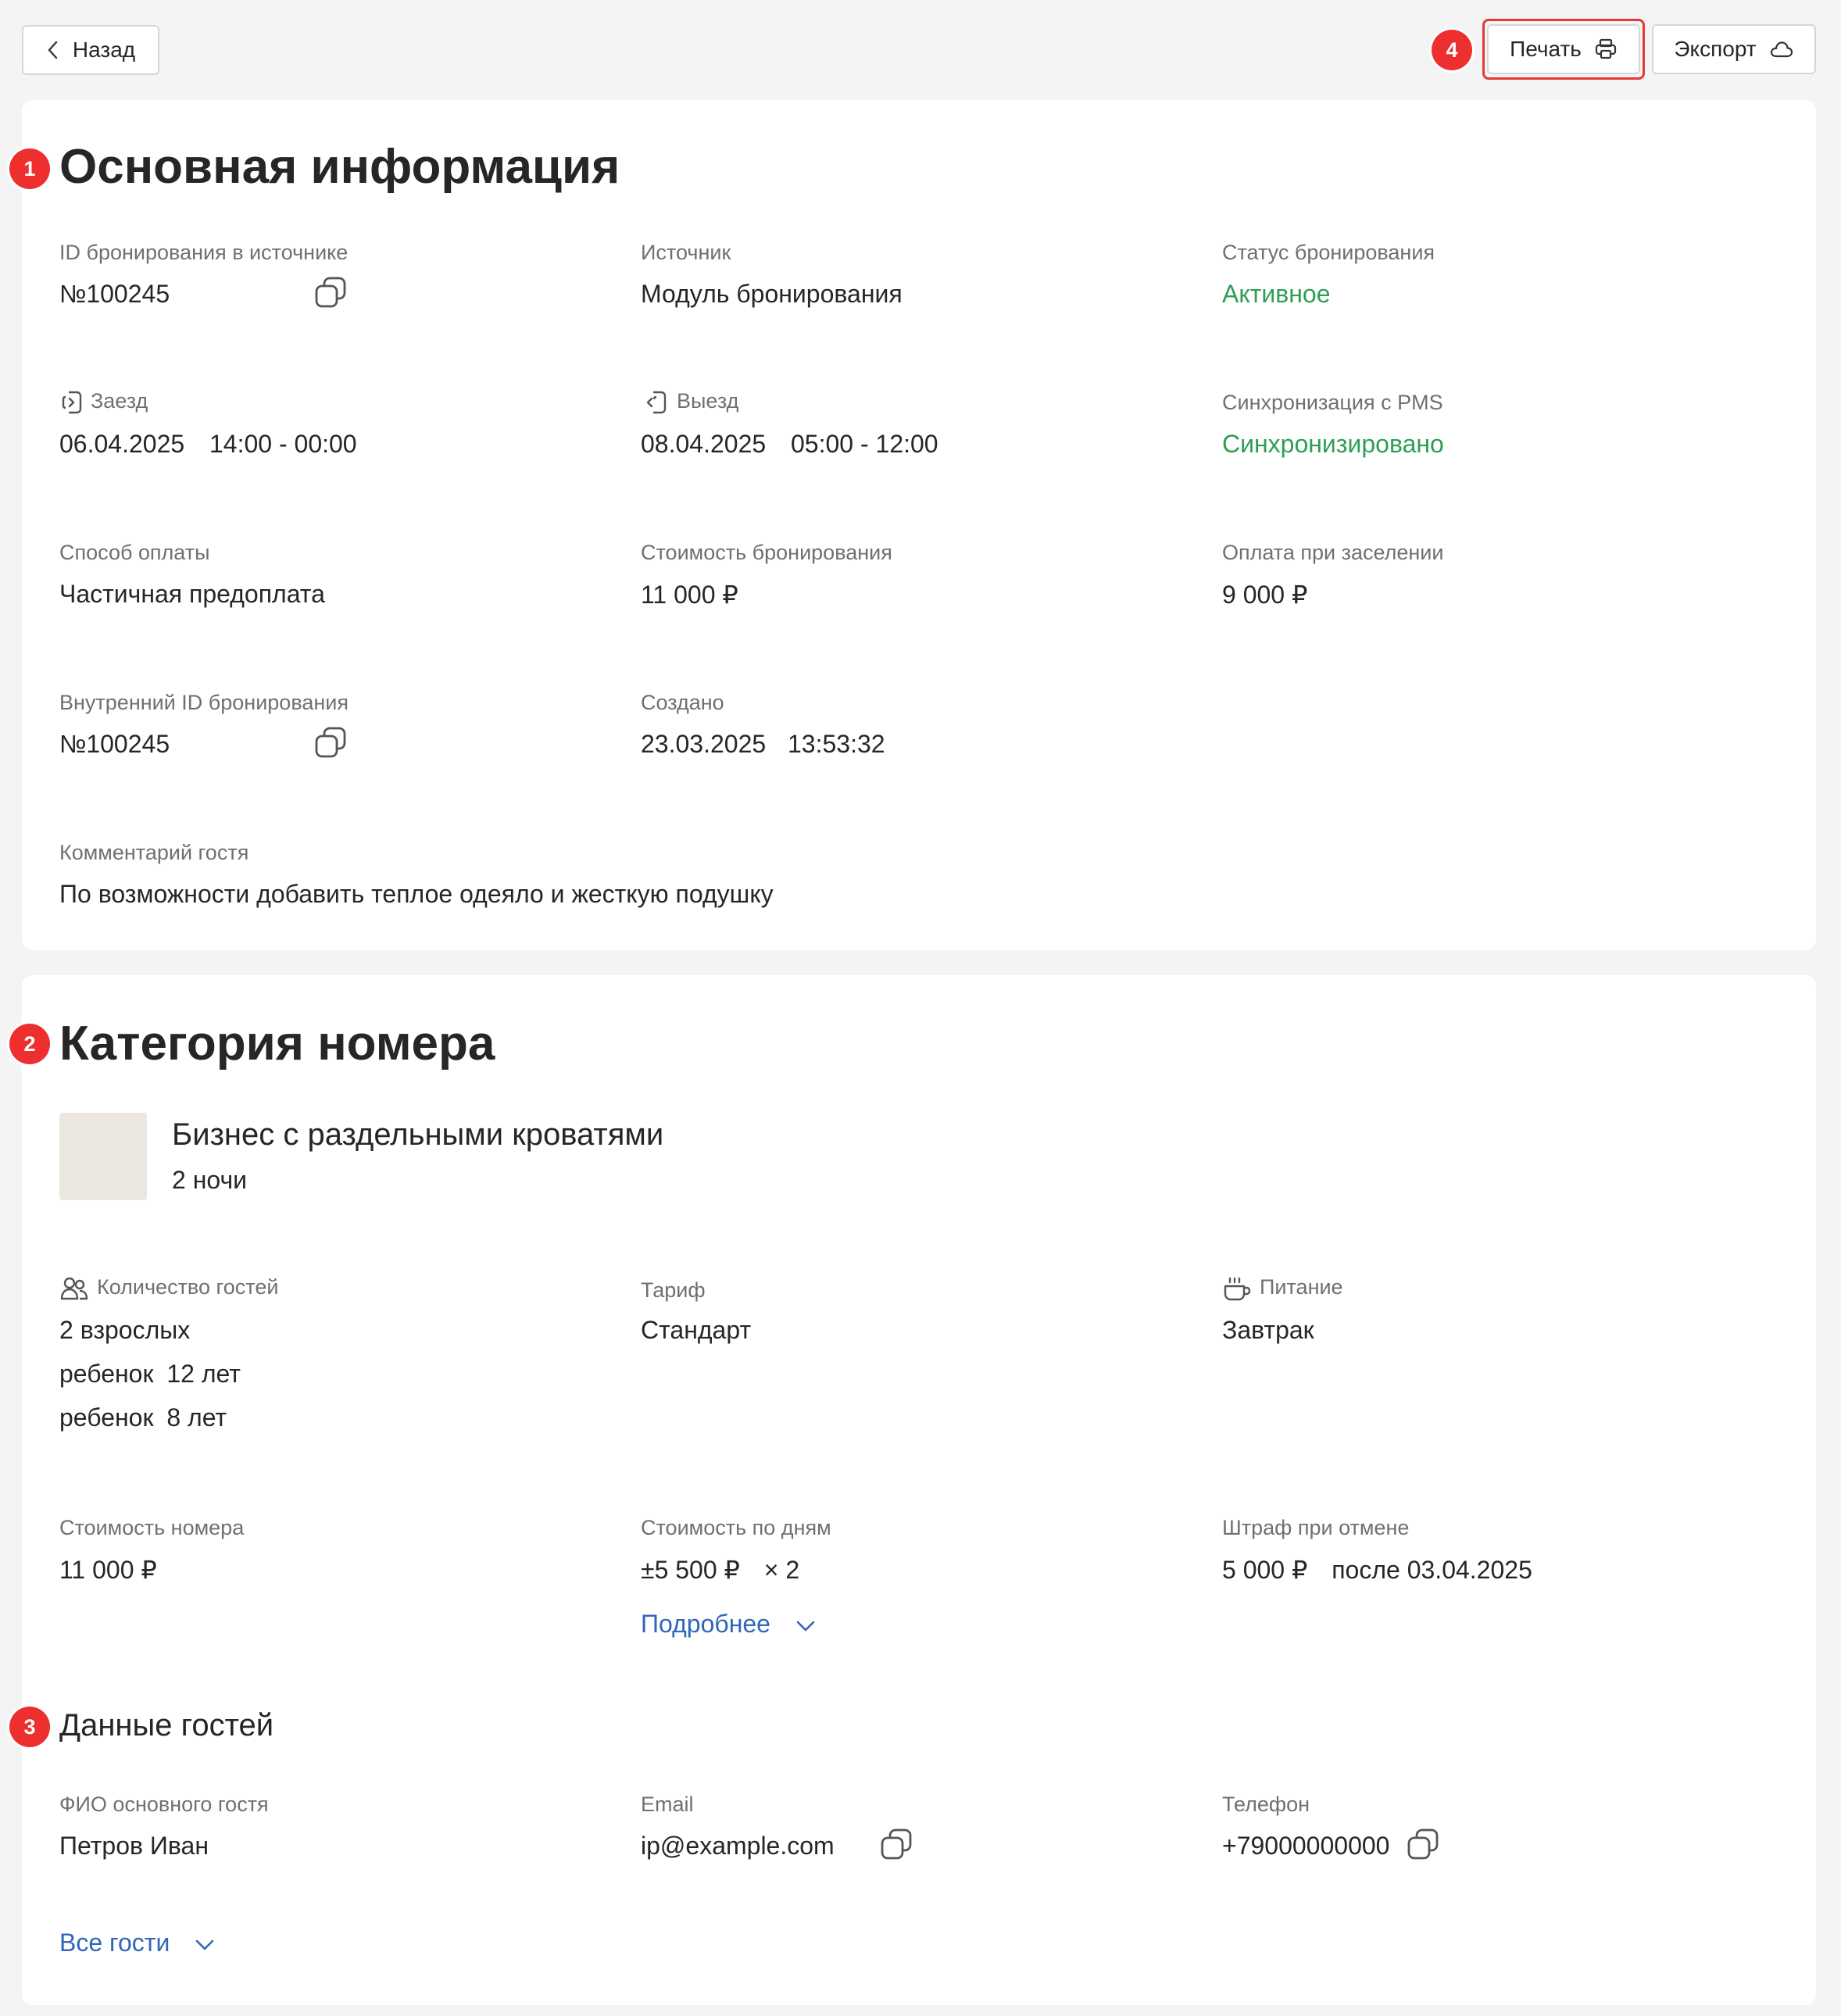 The height and width of the screenshot is (2016, 1841). I want to click on email-label: Email, so click(667, 1804).